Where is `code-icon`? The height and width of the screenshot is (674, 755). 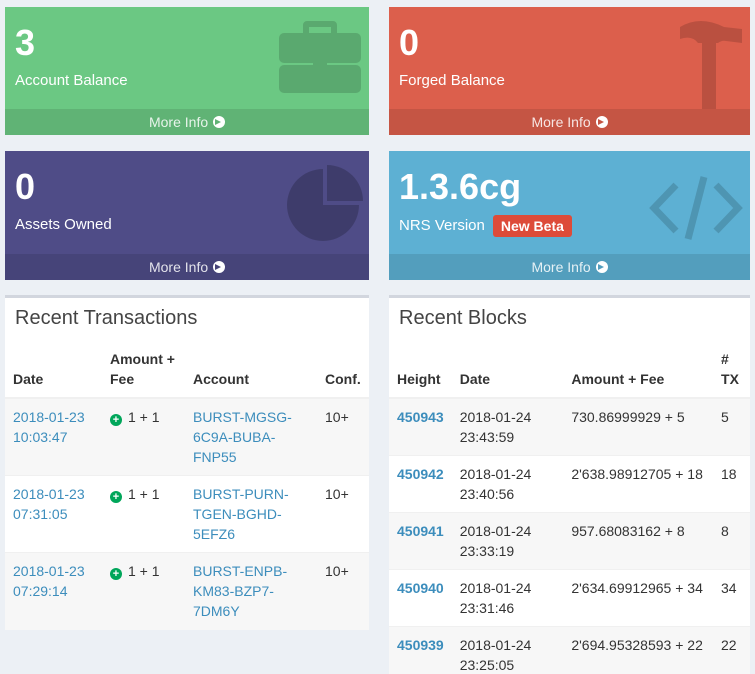 code-icon is located at coordinates (696, 210).